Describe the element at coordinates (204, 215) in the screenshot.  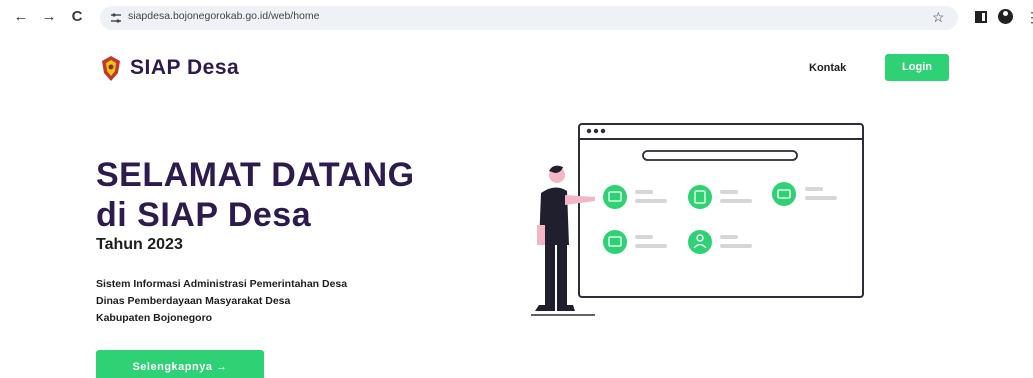
I see `hero-title-line2: di SIAP Desa` at that location.